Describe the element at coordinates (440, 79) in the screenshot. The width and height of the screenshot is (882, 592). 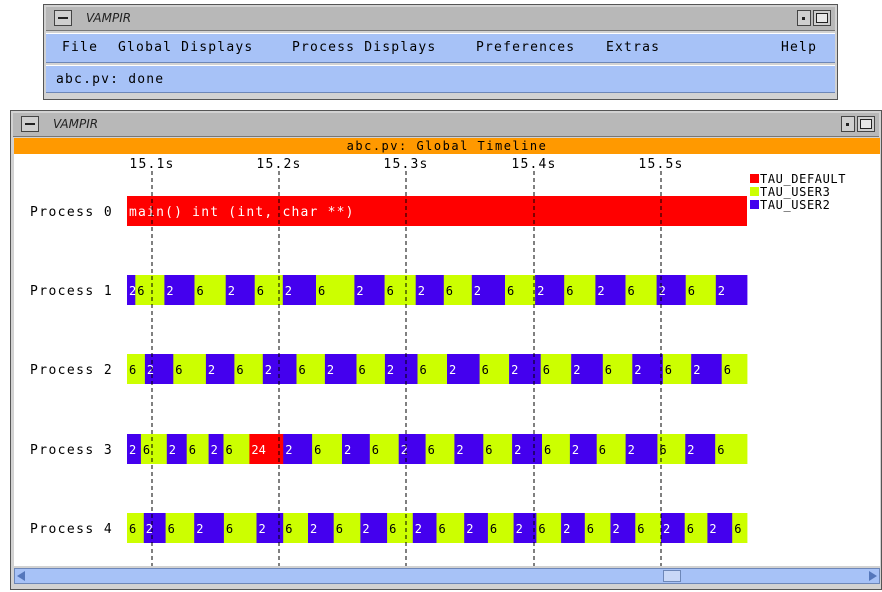
I see `status-text: abc.pv: done` at that location.